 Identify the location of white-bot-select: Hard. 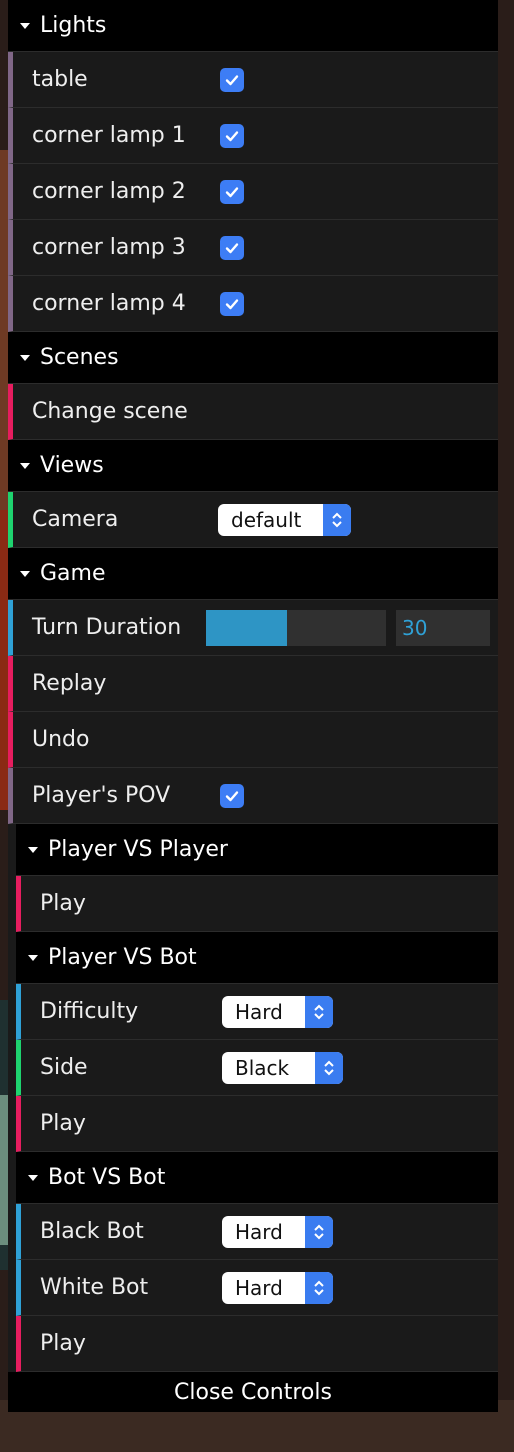
(277, 1287).